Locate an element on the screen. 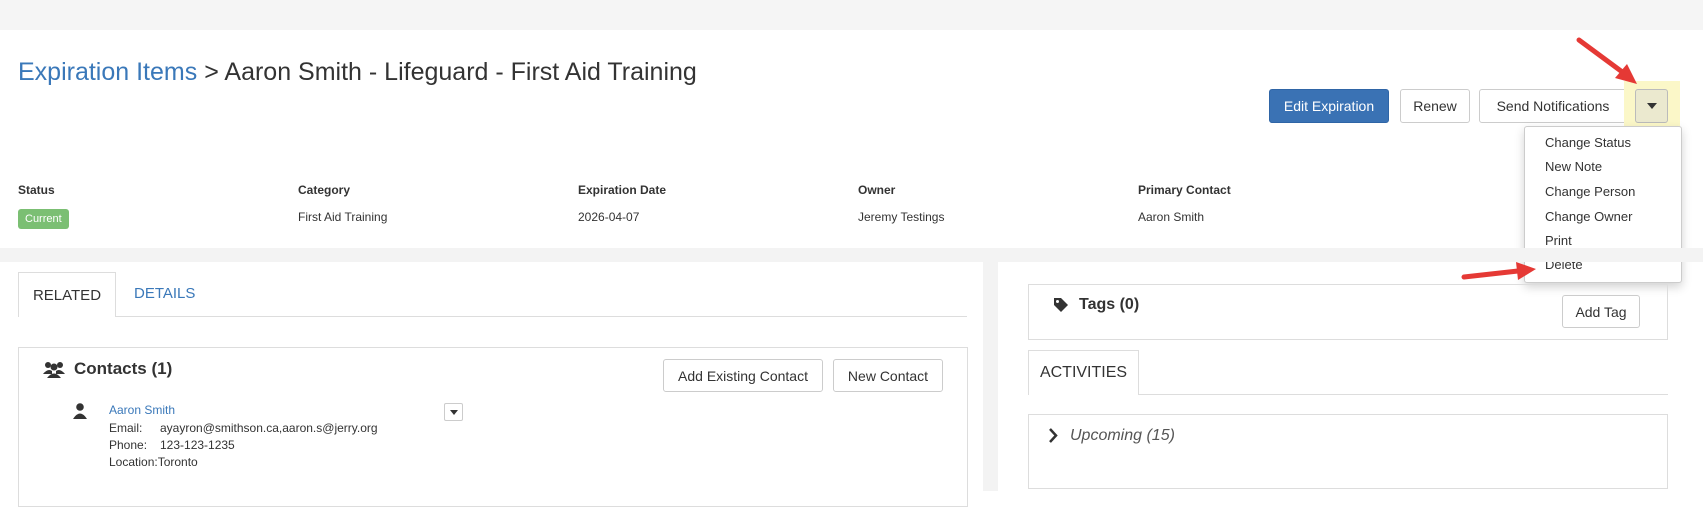  tab-related: RELATED is located at coordinates (67, 294).